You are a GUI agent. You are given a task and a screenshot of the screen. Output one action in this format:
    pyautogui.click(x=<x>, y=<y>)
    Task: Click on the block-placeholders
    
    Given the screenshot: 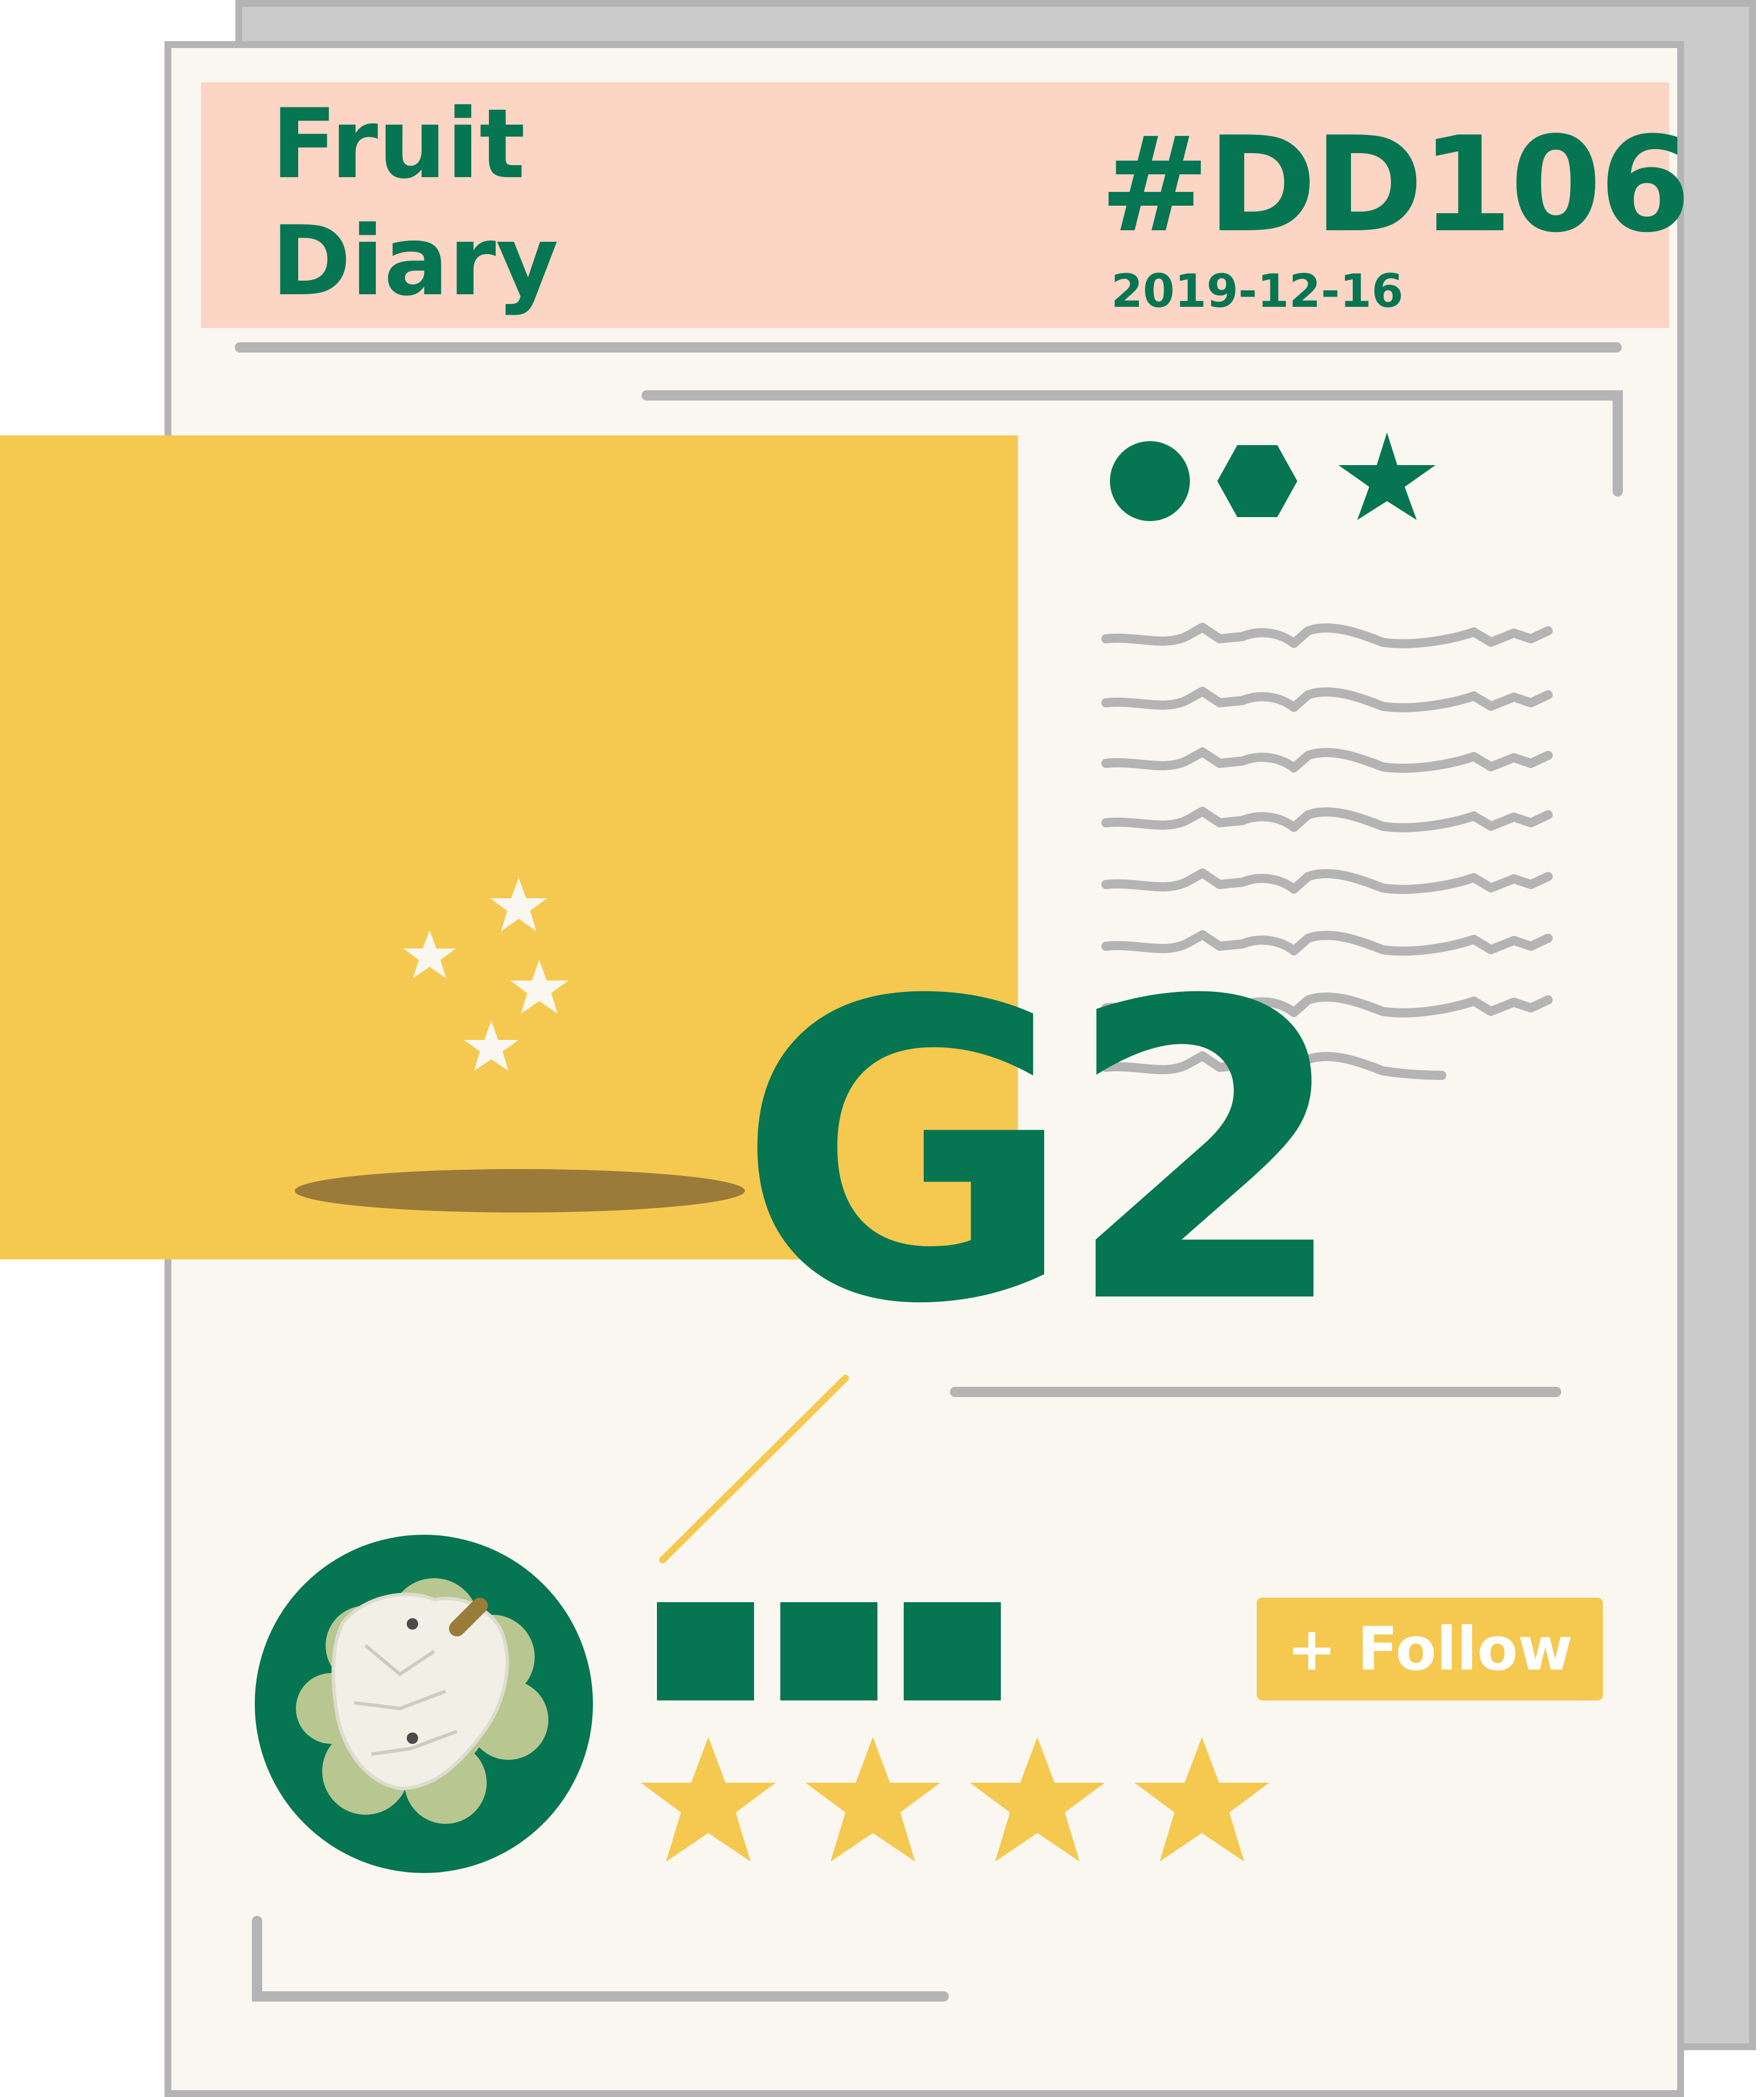 What is the action you would take?
    pyautogui.click(x=829, y=1651)
    